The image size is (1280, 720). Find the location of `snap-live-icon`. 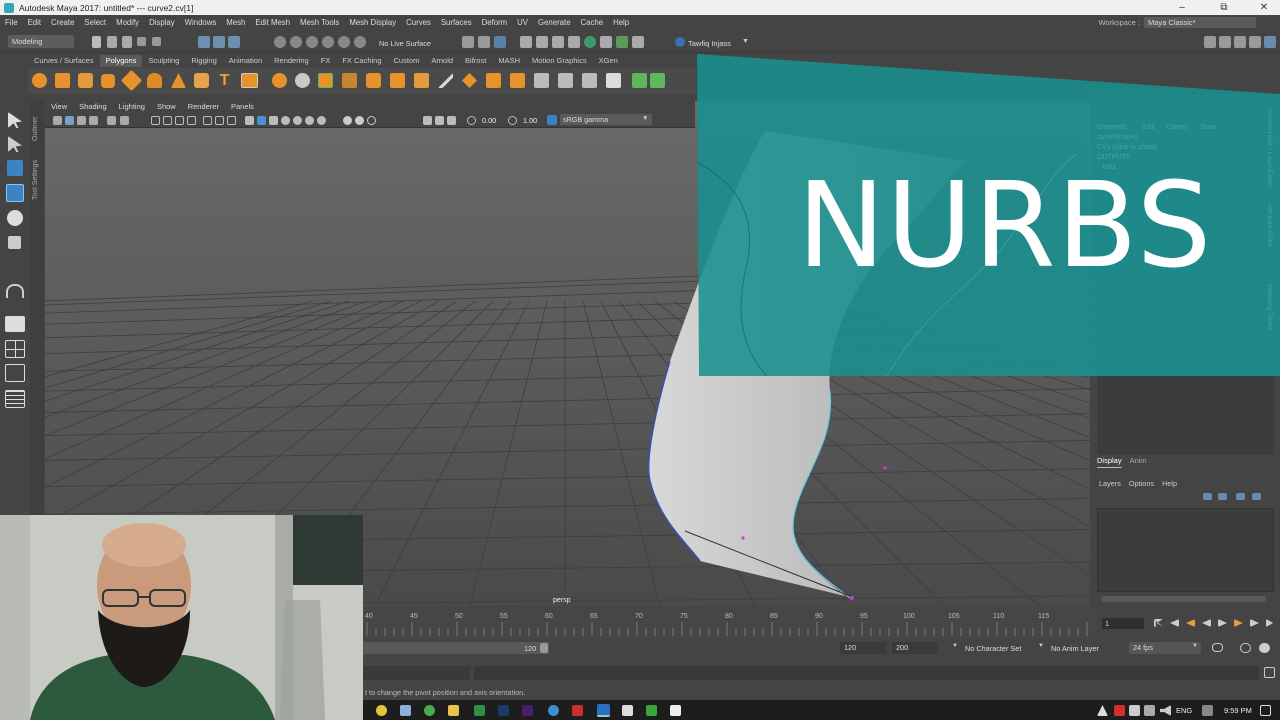

snap-live-icon is located at coordinates (344, 42).